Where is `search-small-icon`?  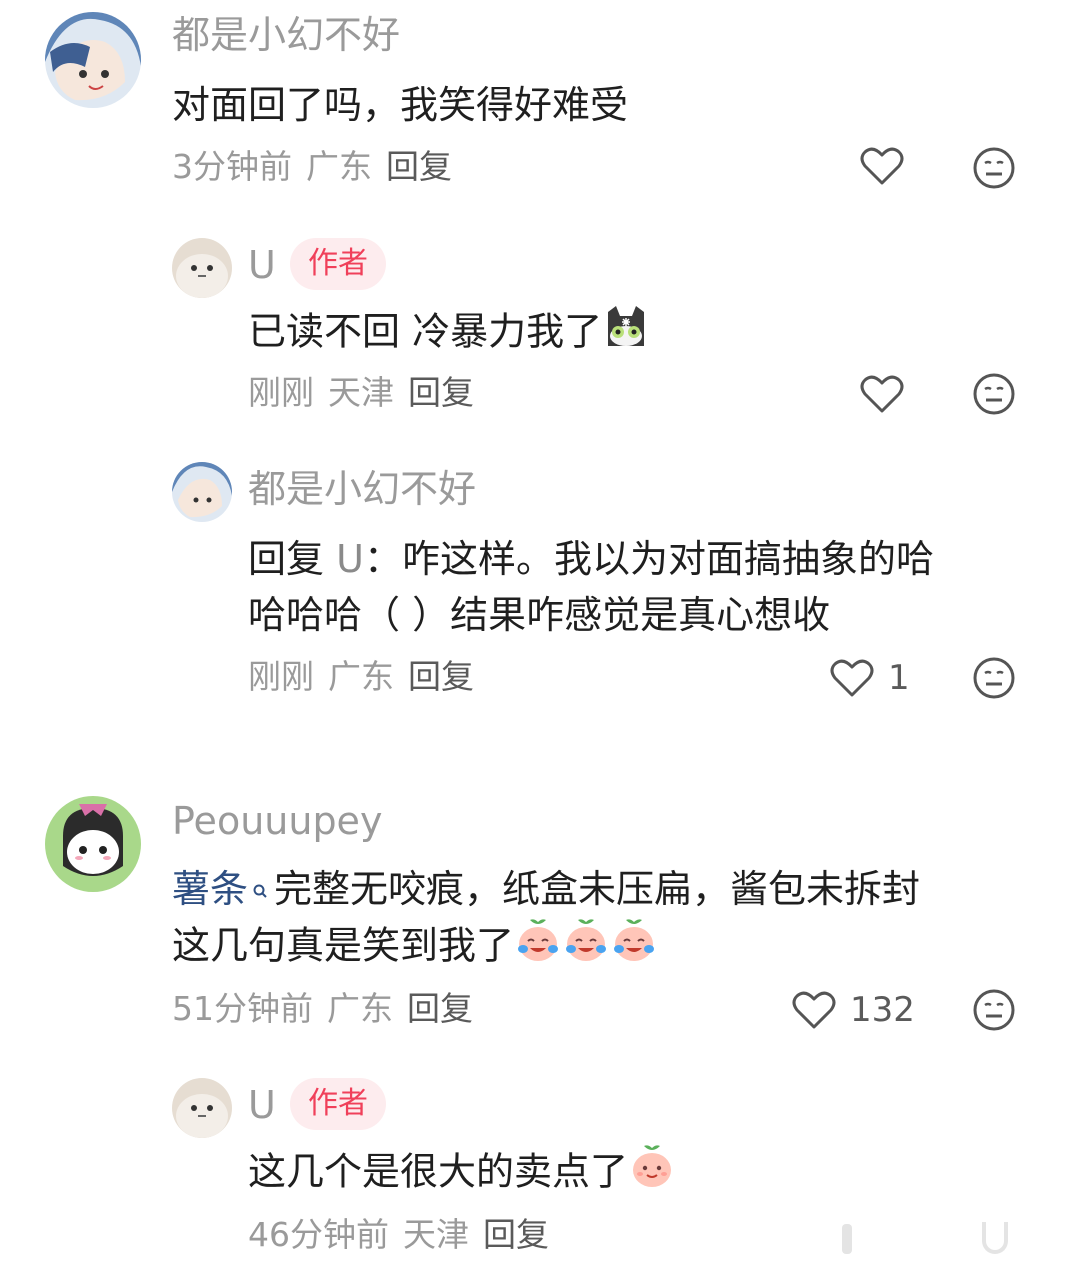
search-small-icon is located at coordinates (260, 892).